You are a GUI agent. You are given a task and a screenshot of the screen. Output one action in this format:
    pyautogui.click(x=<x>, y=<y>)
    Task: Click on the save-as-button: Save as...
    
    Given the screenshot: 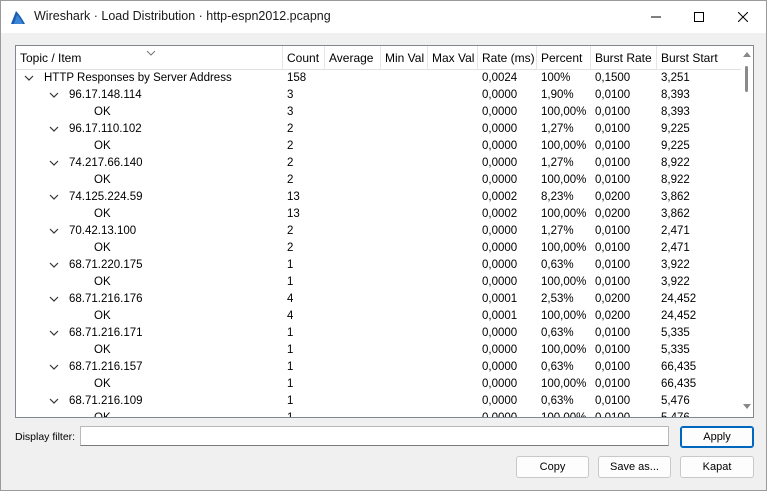 What is the action you would take?
    pyautogui.click(x=634, y=467)
    